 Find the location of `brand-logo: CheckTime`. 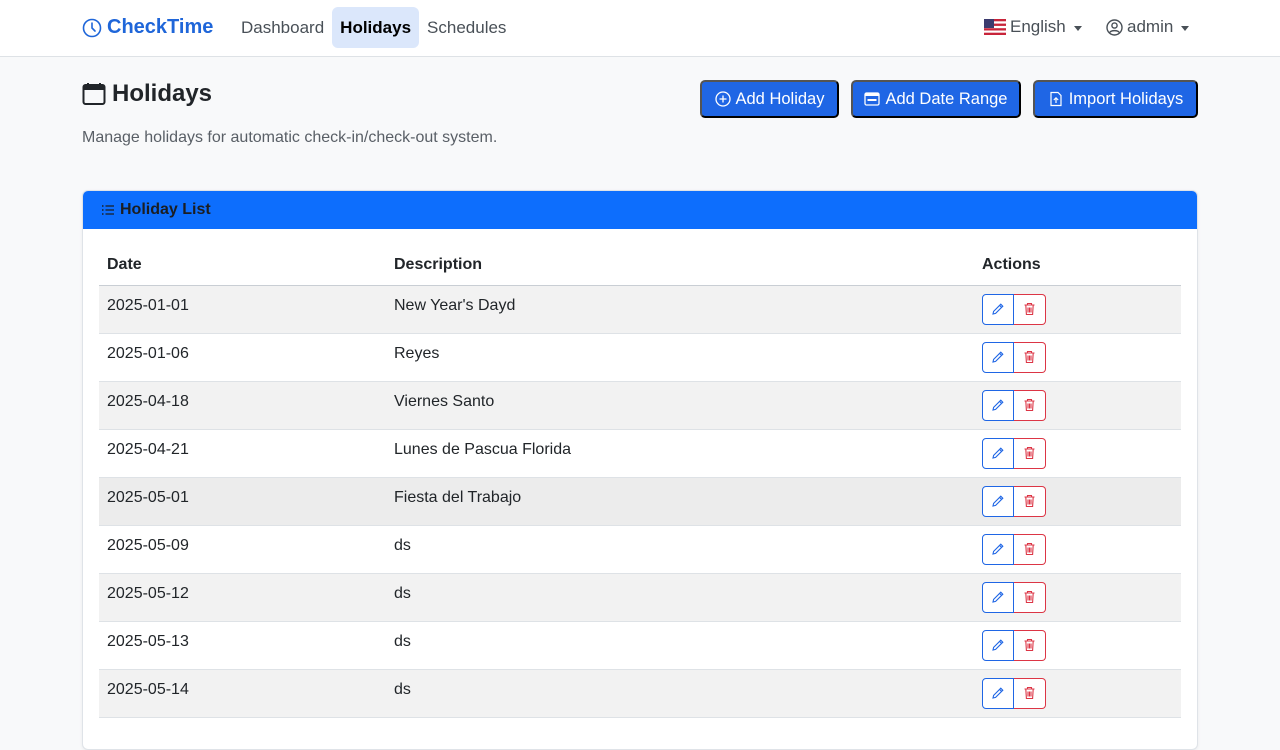

brand-logo: CheckTime is located at coordinates (147, 27).